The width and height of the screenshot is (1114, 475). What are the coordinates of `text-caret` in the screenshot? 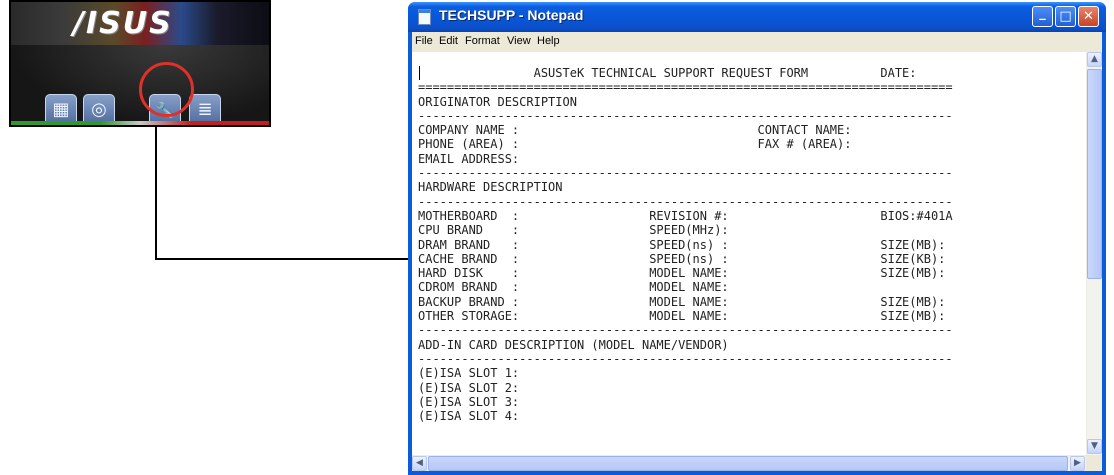 It's located at (419, 73).